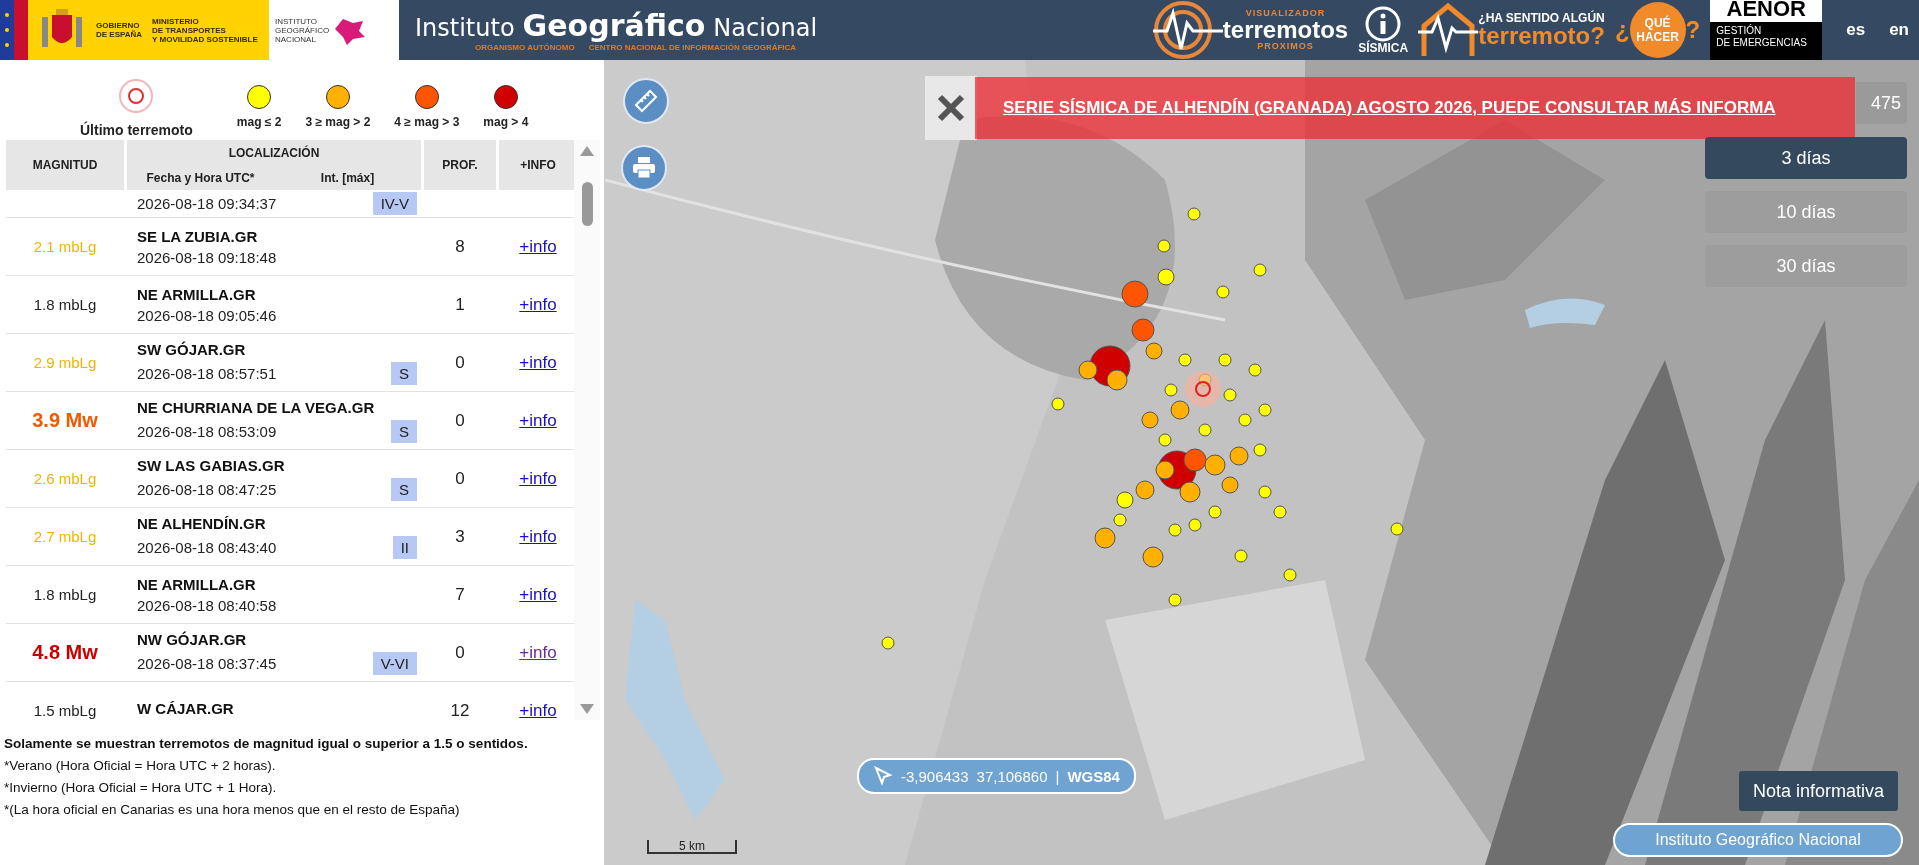  What do you see at coordinates (1766, 30) in the screenshot?
I see `aenor-certification-logo: AENOR GESTIÓN DE EMERGENCIAS` at bounding box center [1766, 30].